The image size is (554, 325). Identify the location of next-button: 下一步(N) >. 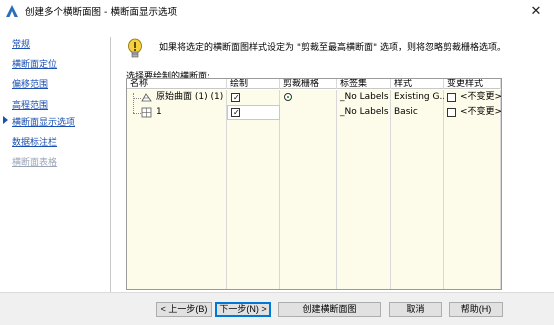
(243, 309).